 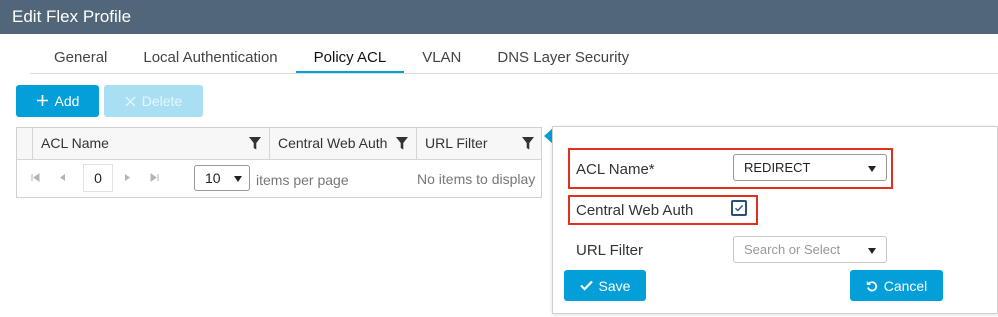 What do you see at coordinates (499, 17) in the screenshot?
I see `dialog-title: Edit Flex Profile` at bounding box center [499, 17].